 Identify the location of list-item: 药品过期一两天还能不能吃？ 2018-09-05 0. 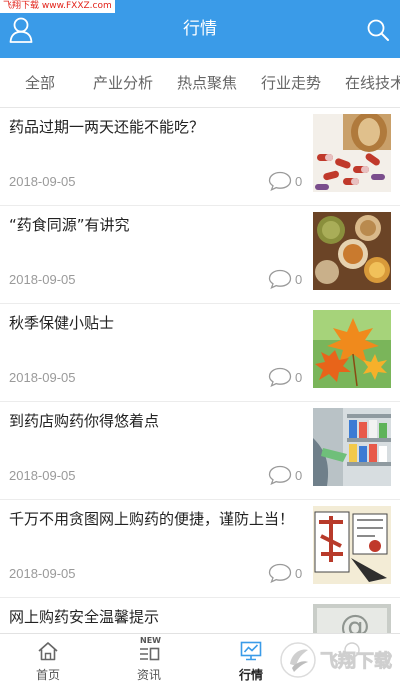
(200, 157).